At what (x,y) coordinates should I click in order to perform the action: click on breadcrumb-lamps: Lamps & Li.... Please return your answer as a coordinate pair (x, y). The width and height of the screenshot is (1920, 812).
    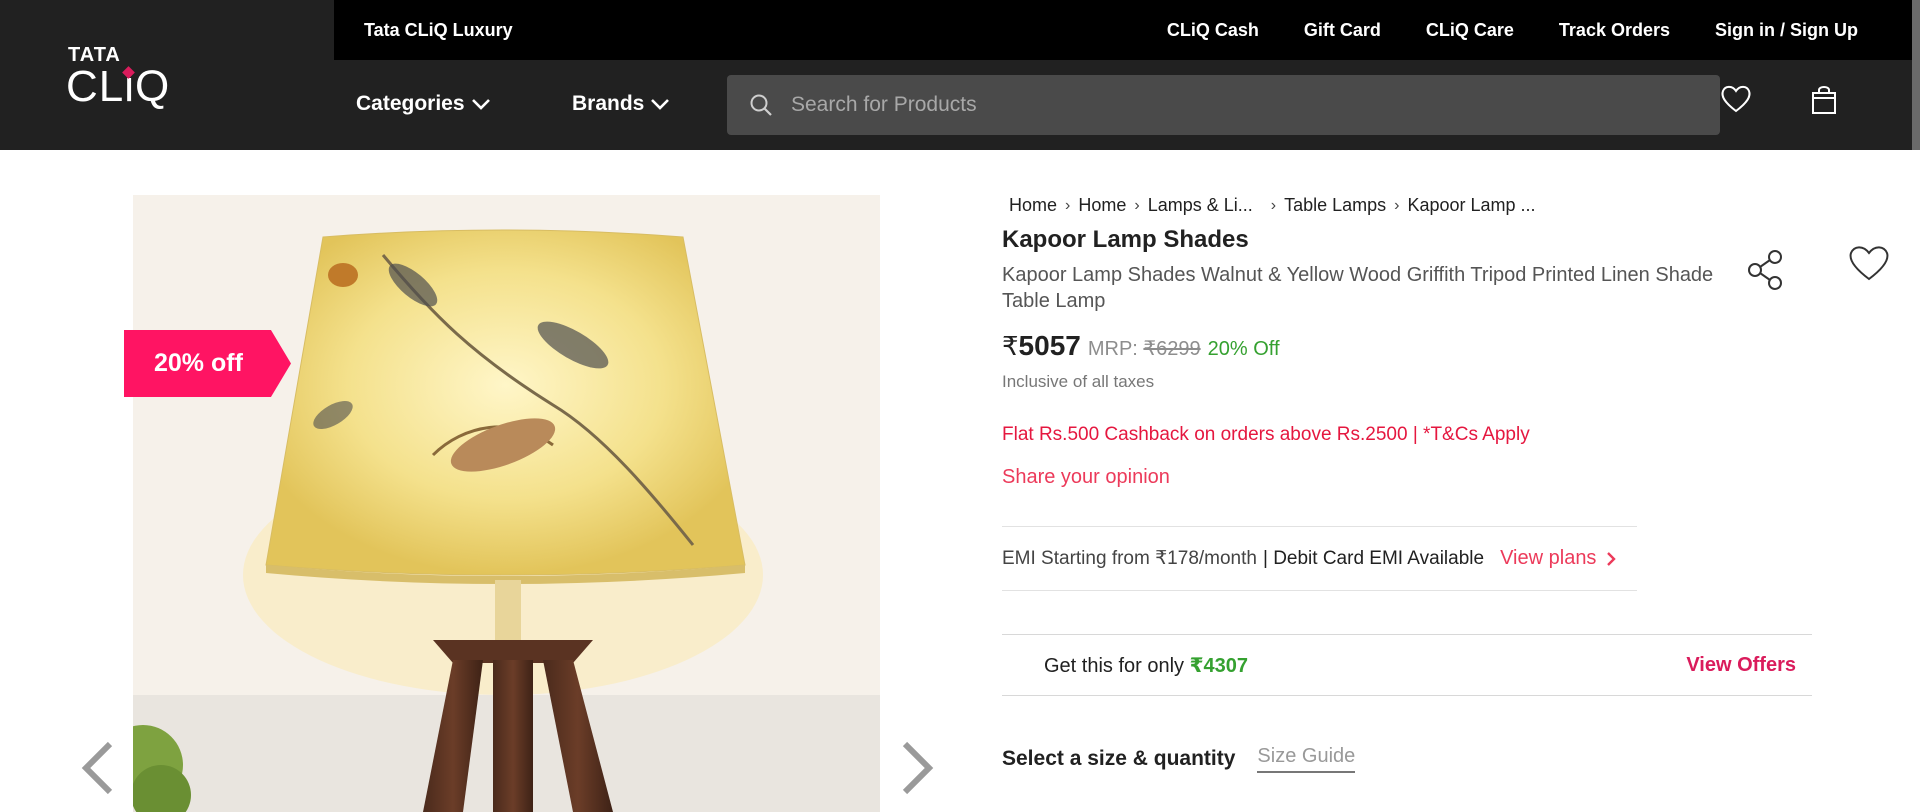
    Looking at the image, I should click on (1200, 205).